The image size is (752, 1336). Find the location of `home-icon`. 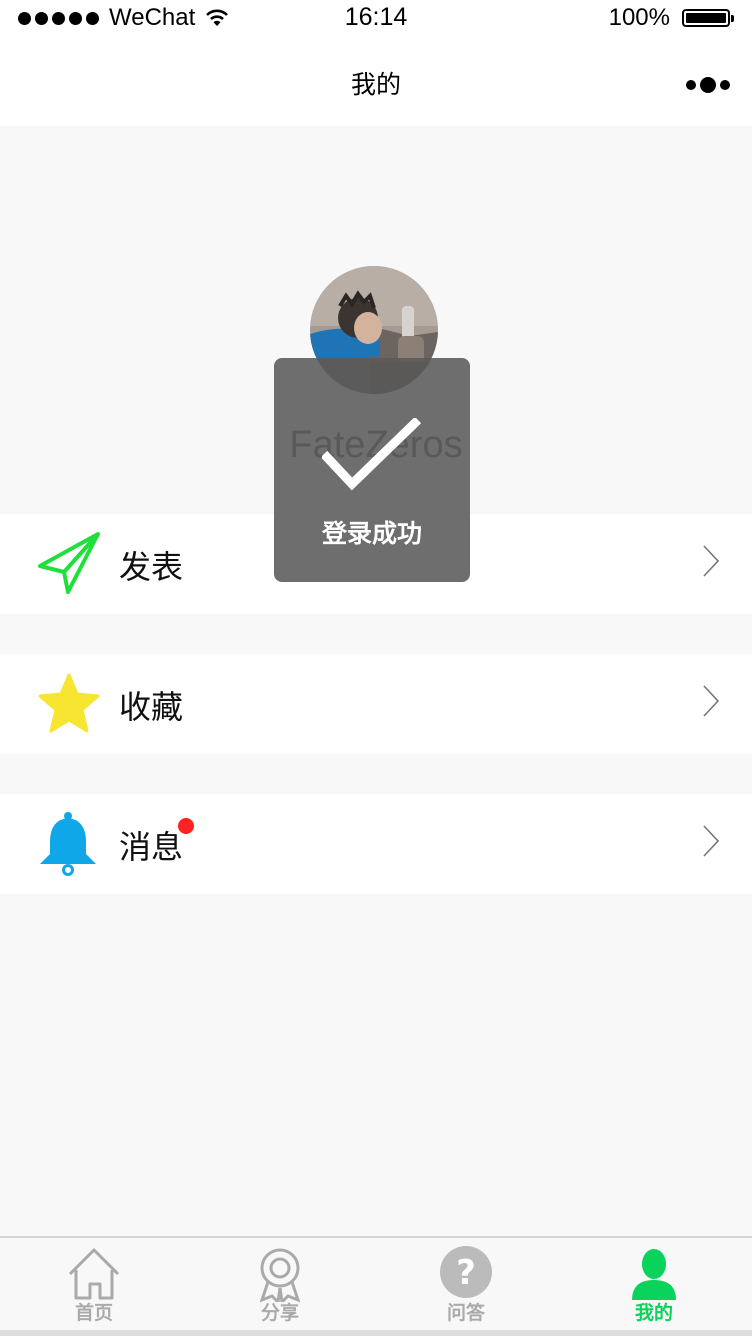

home-icon is located at coordinates (94, 1274).